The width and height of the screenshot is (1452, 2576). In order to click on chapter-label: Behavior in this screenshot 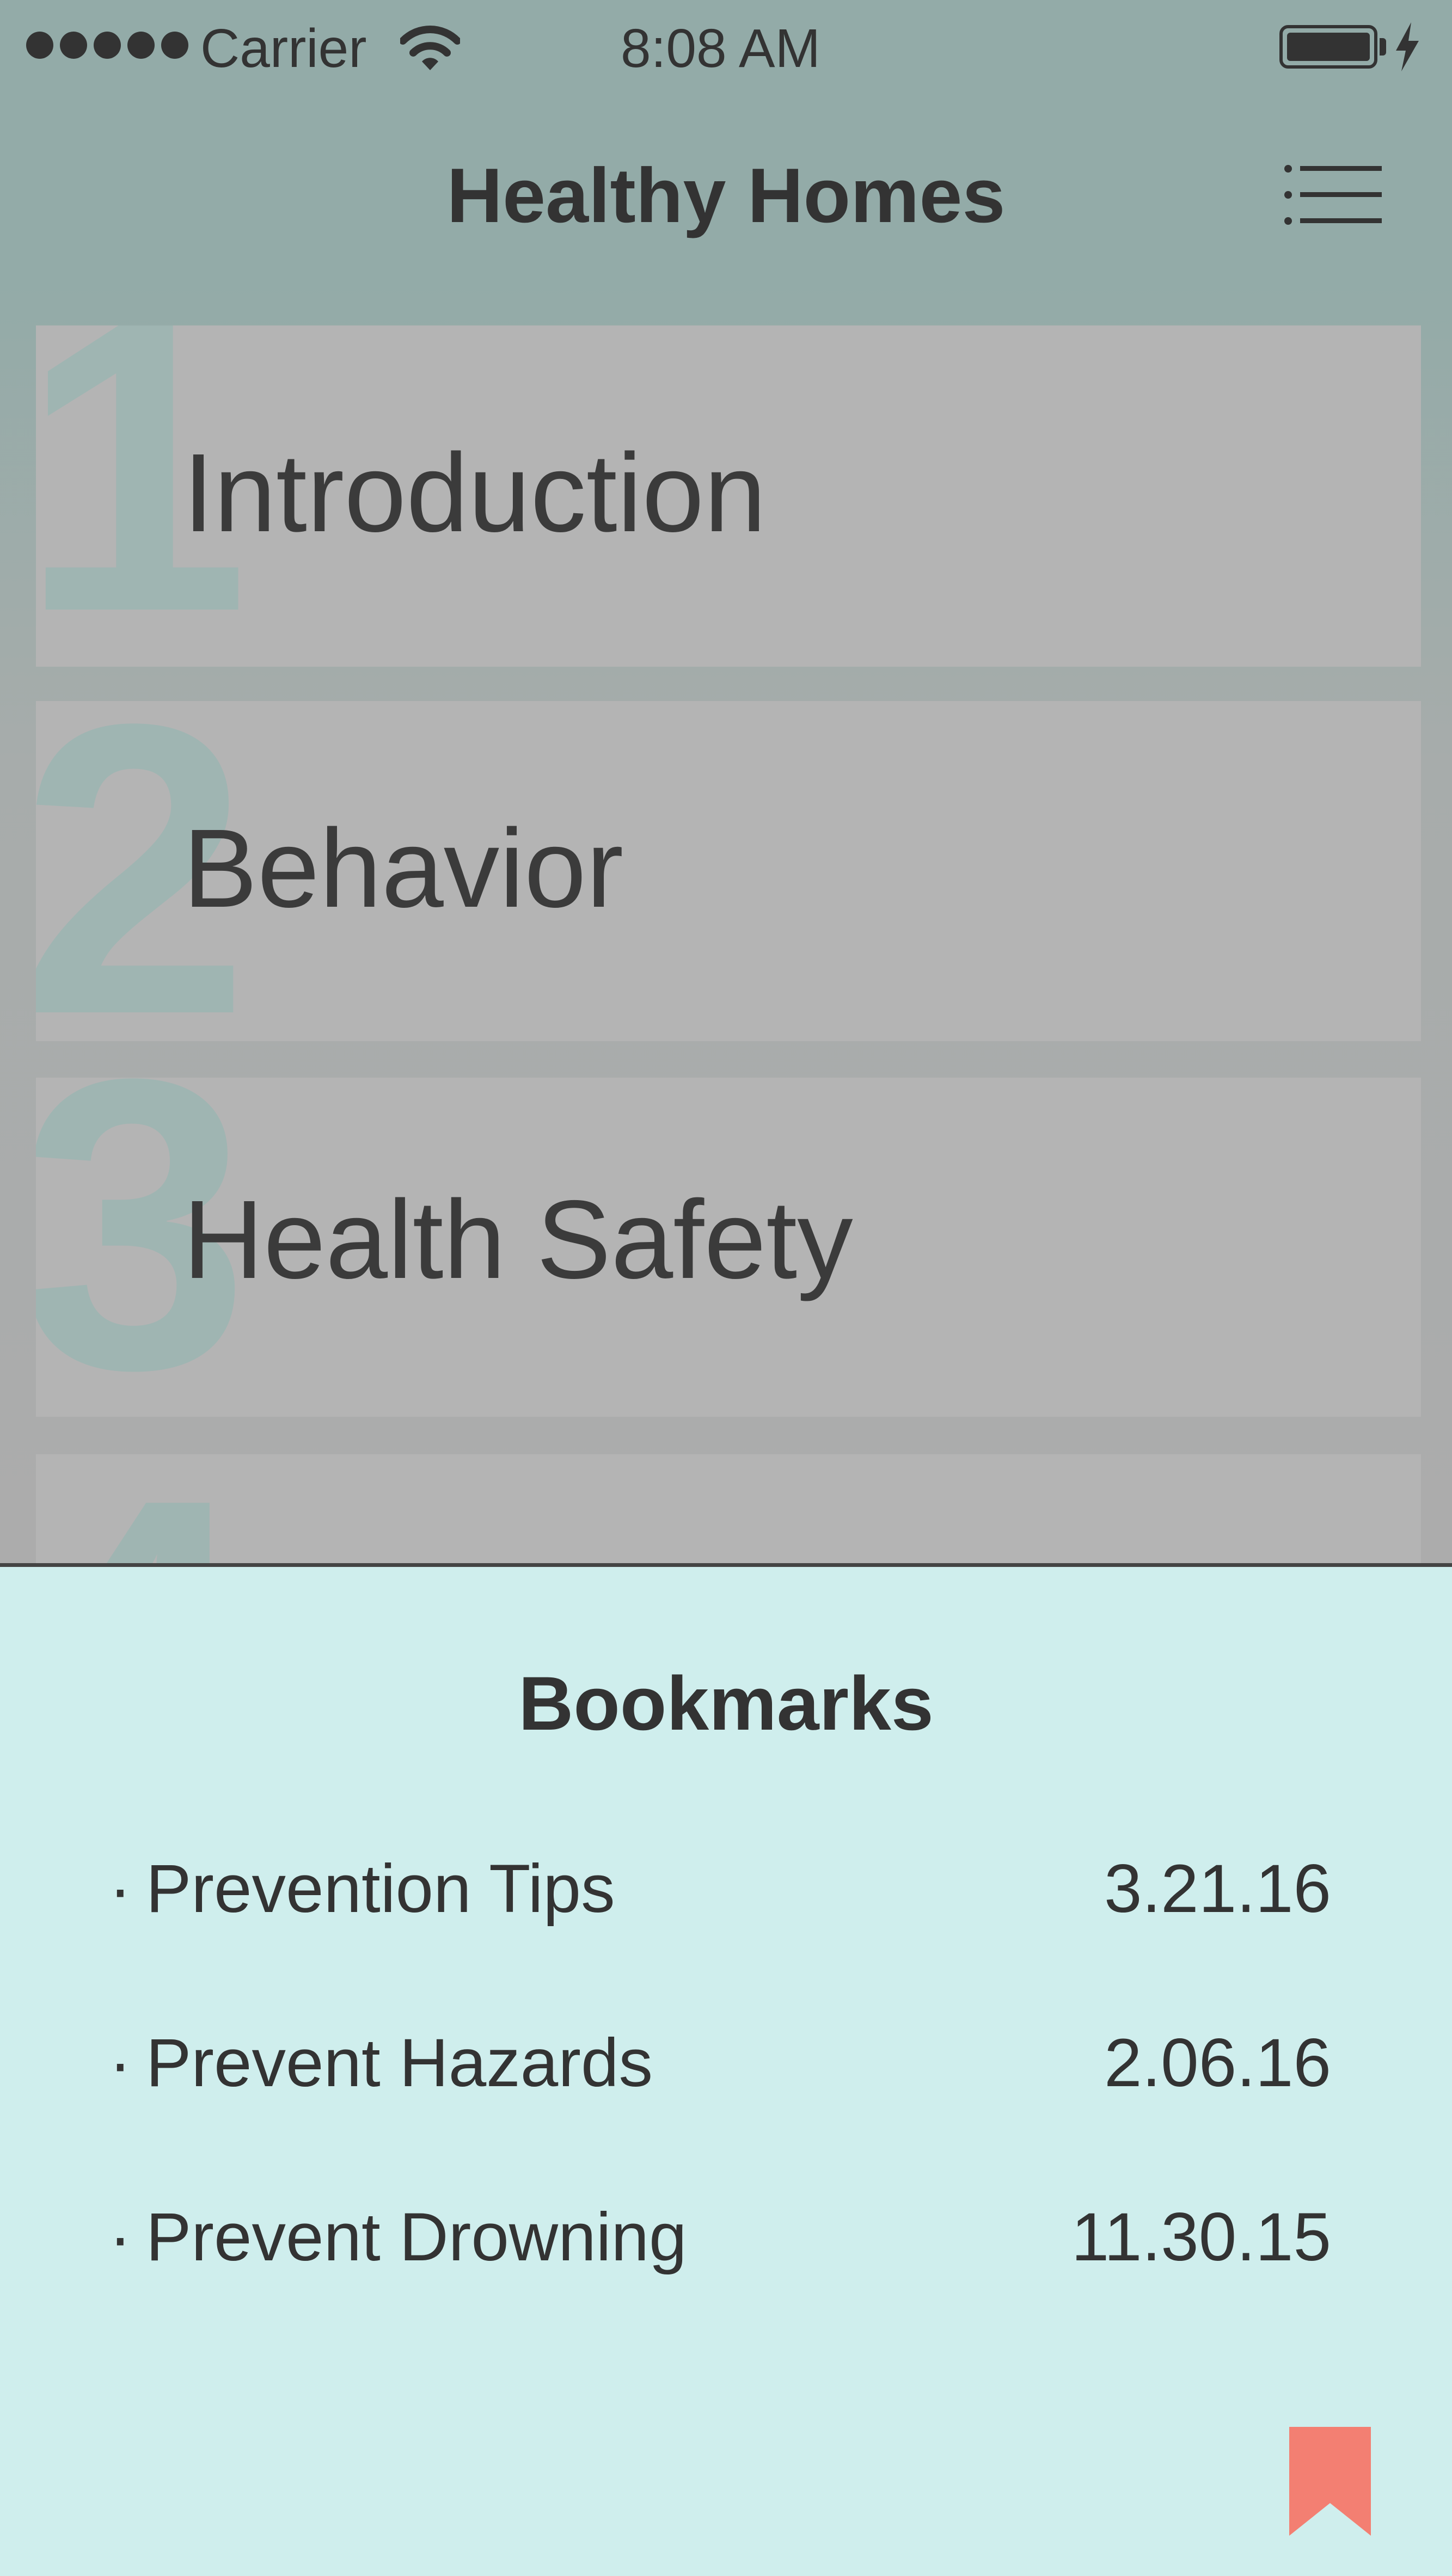, I will do `click(403, 868)`.